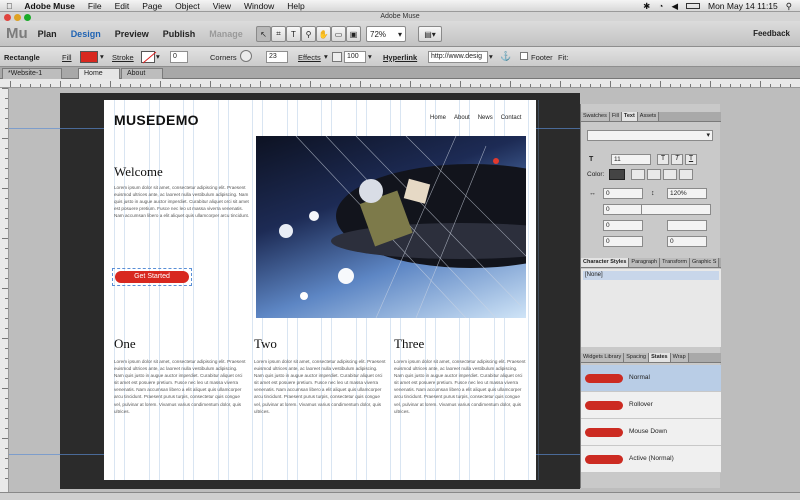  I want to click on tab-design: Design, so click(86, 34).